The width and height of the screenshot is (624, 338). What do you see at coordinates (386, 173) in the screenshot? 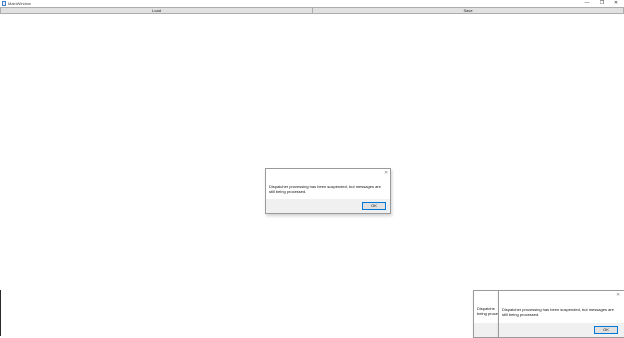
I see `dialog-close-icon: ✕` at bounding box center [386, 173].